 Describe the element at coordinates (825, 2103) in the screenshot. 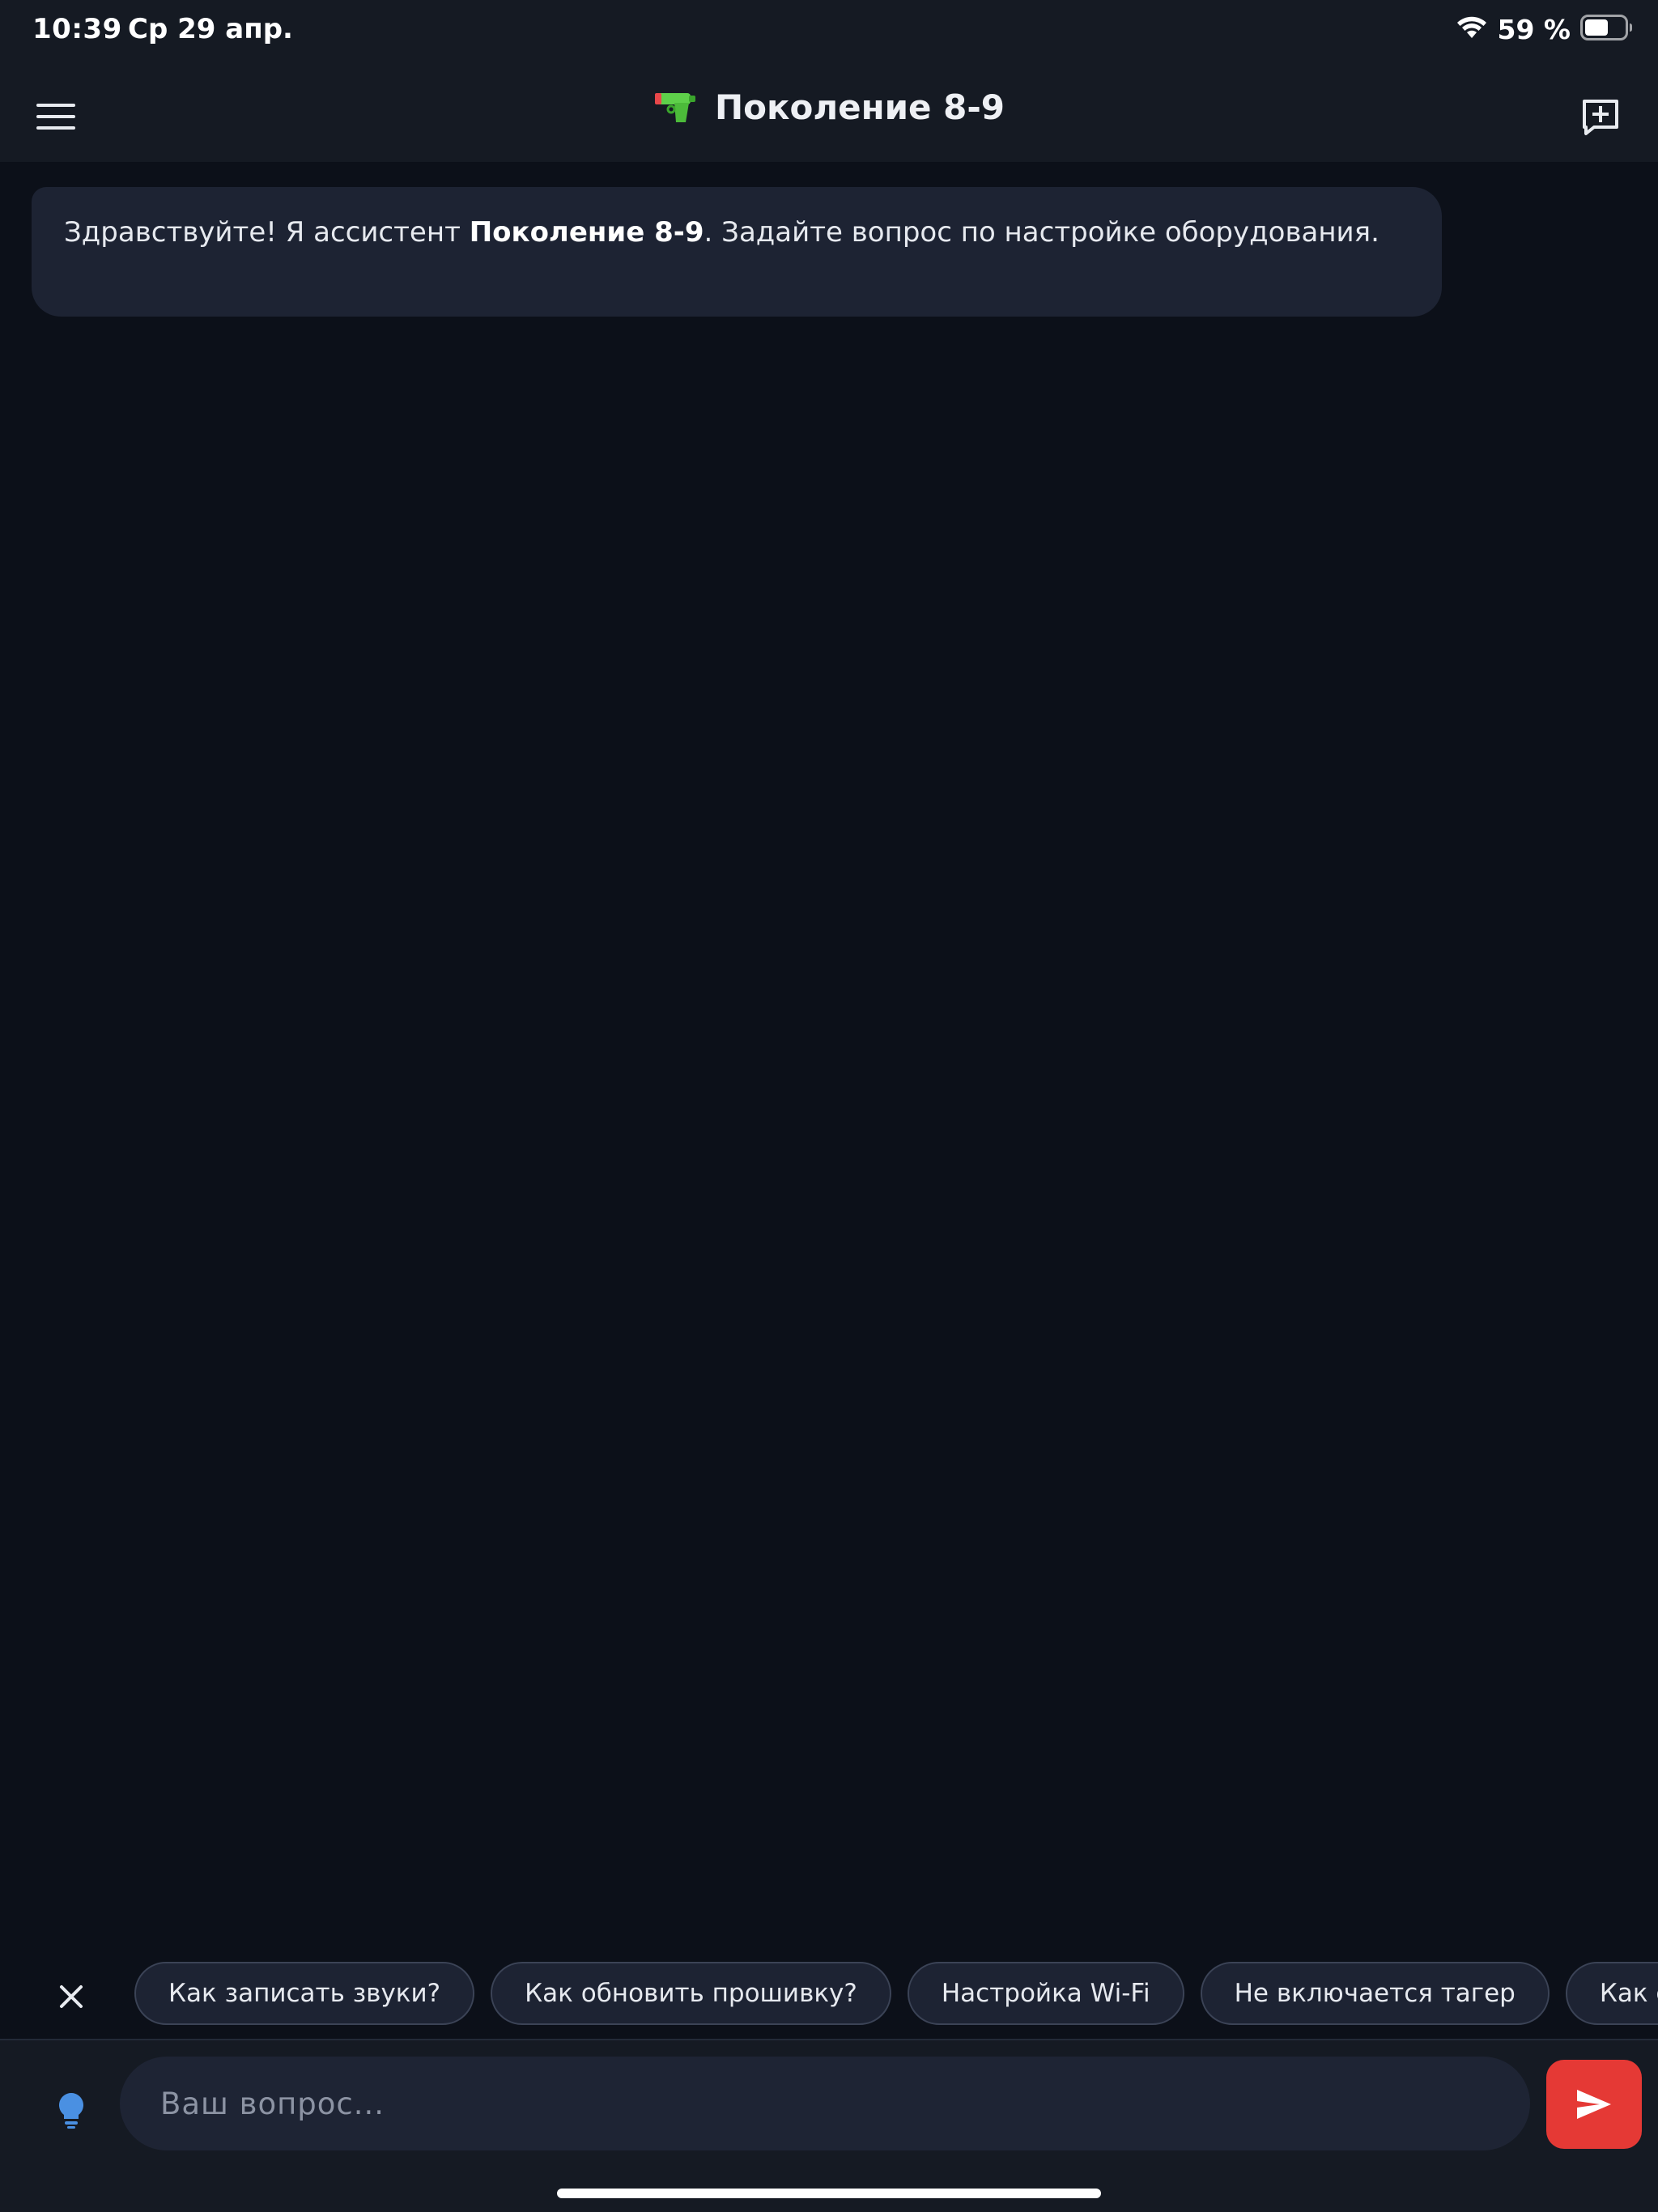

I see `question-input` at that location.